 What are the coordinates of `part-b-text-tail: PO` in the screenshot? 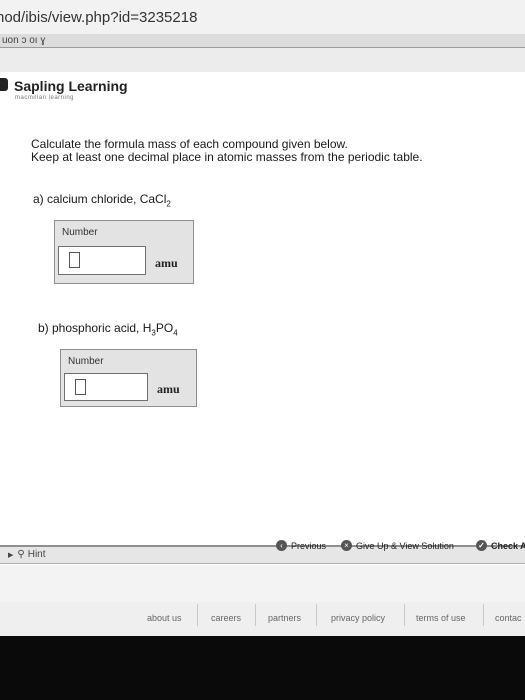 It's located at (164, 328).